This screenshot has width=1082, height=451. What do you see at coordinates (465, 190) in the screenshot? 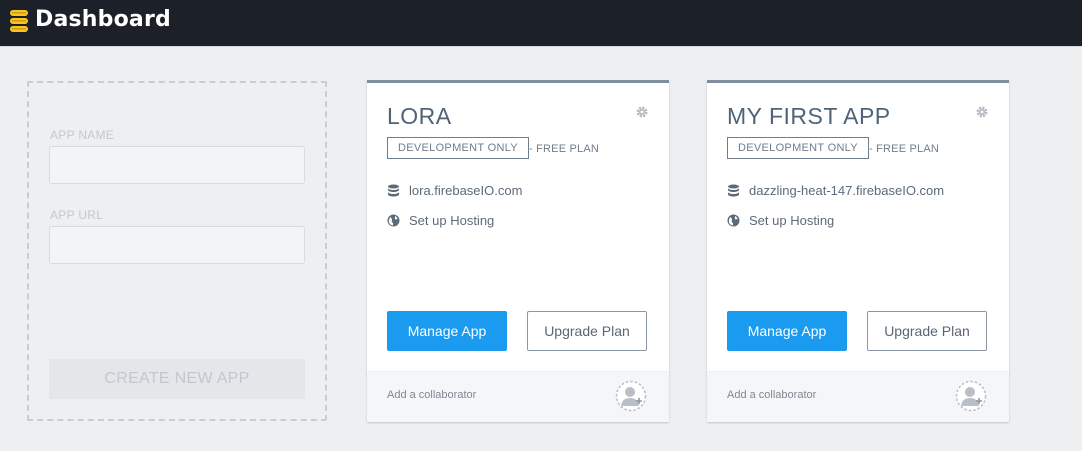
I see `database-url-link: lora.firebaseIO.com` at bounding box center [465, 190].